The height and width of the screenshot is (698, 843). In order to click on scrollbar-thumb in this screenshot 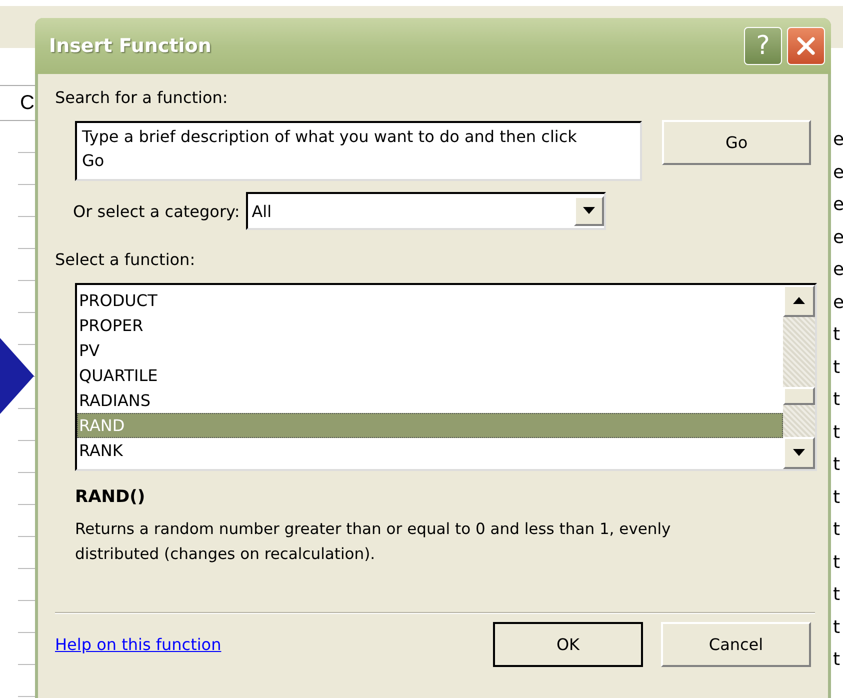, I will do `click(799, 396)`.